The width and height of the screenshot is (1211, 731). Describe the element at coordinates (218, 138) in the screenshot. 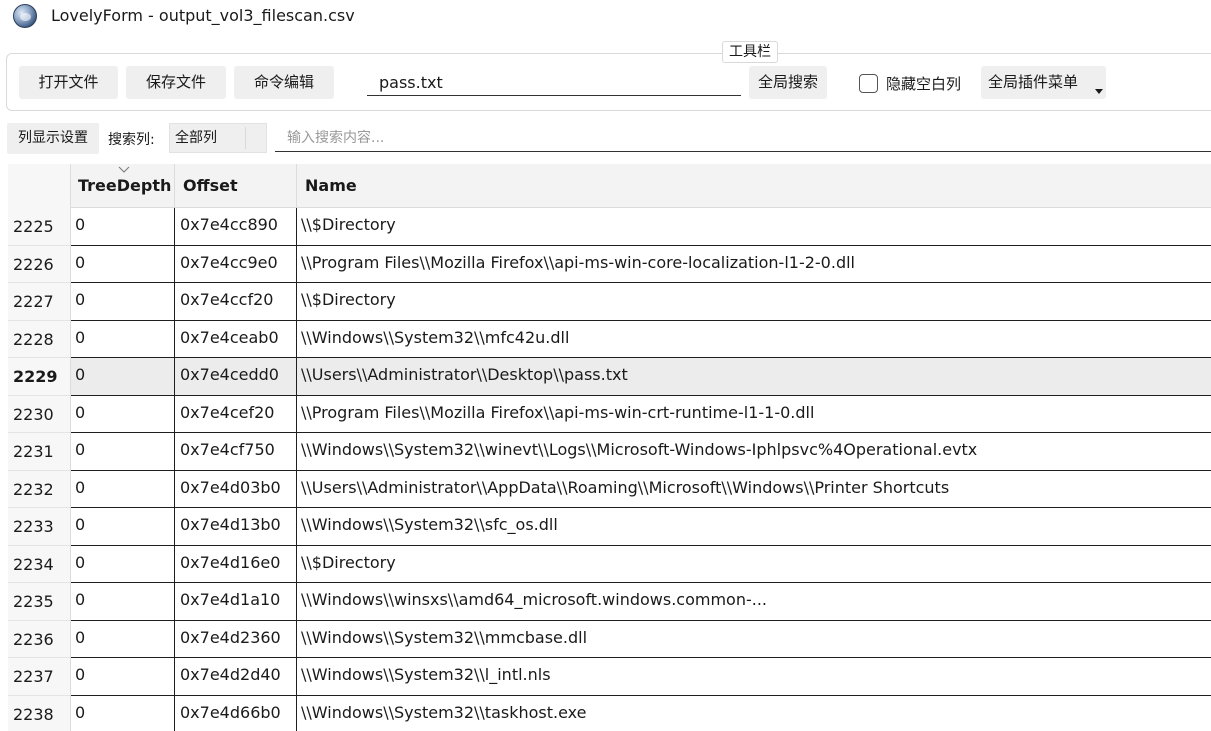

I see `search-column-select: 全部列` at that location.